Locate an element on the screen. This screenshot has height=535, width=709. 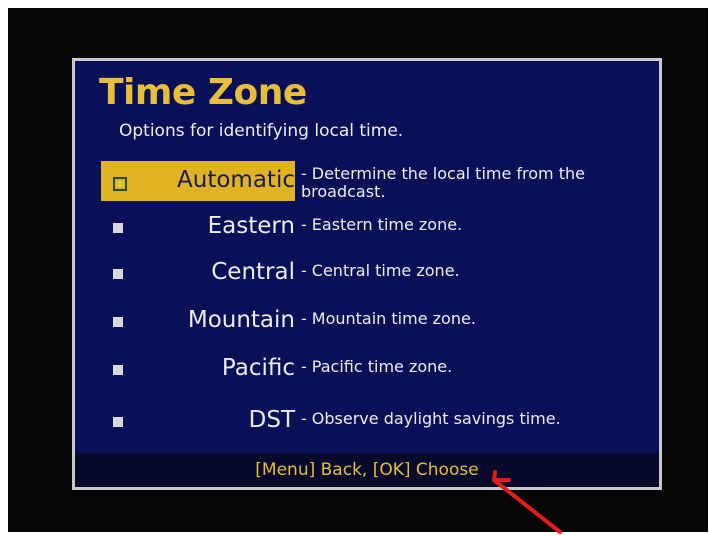
option-label: Pacific is located at coordinates (258, 368).